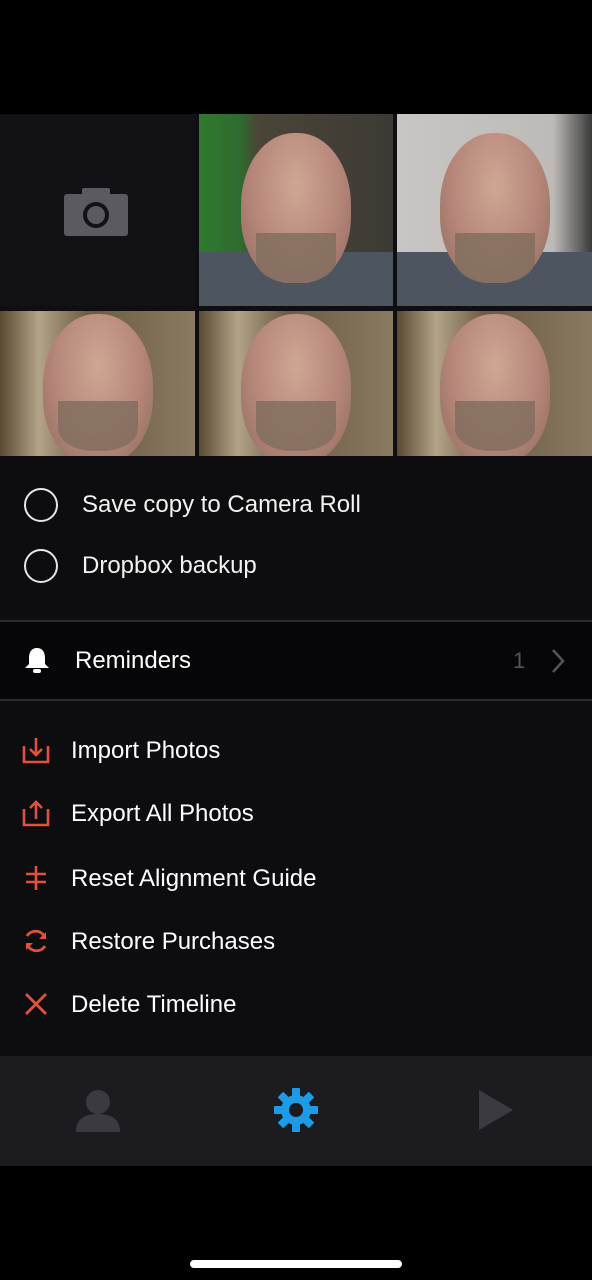  What do you see at coordinates (36, 941) in the screenshot?
I see `refresh-icon` at bounding box center [36, 941].